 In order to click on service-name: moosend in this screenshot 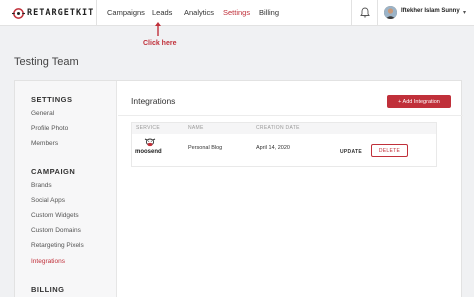, I will do `click(148, 152)`.